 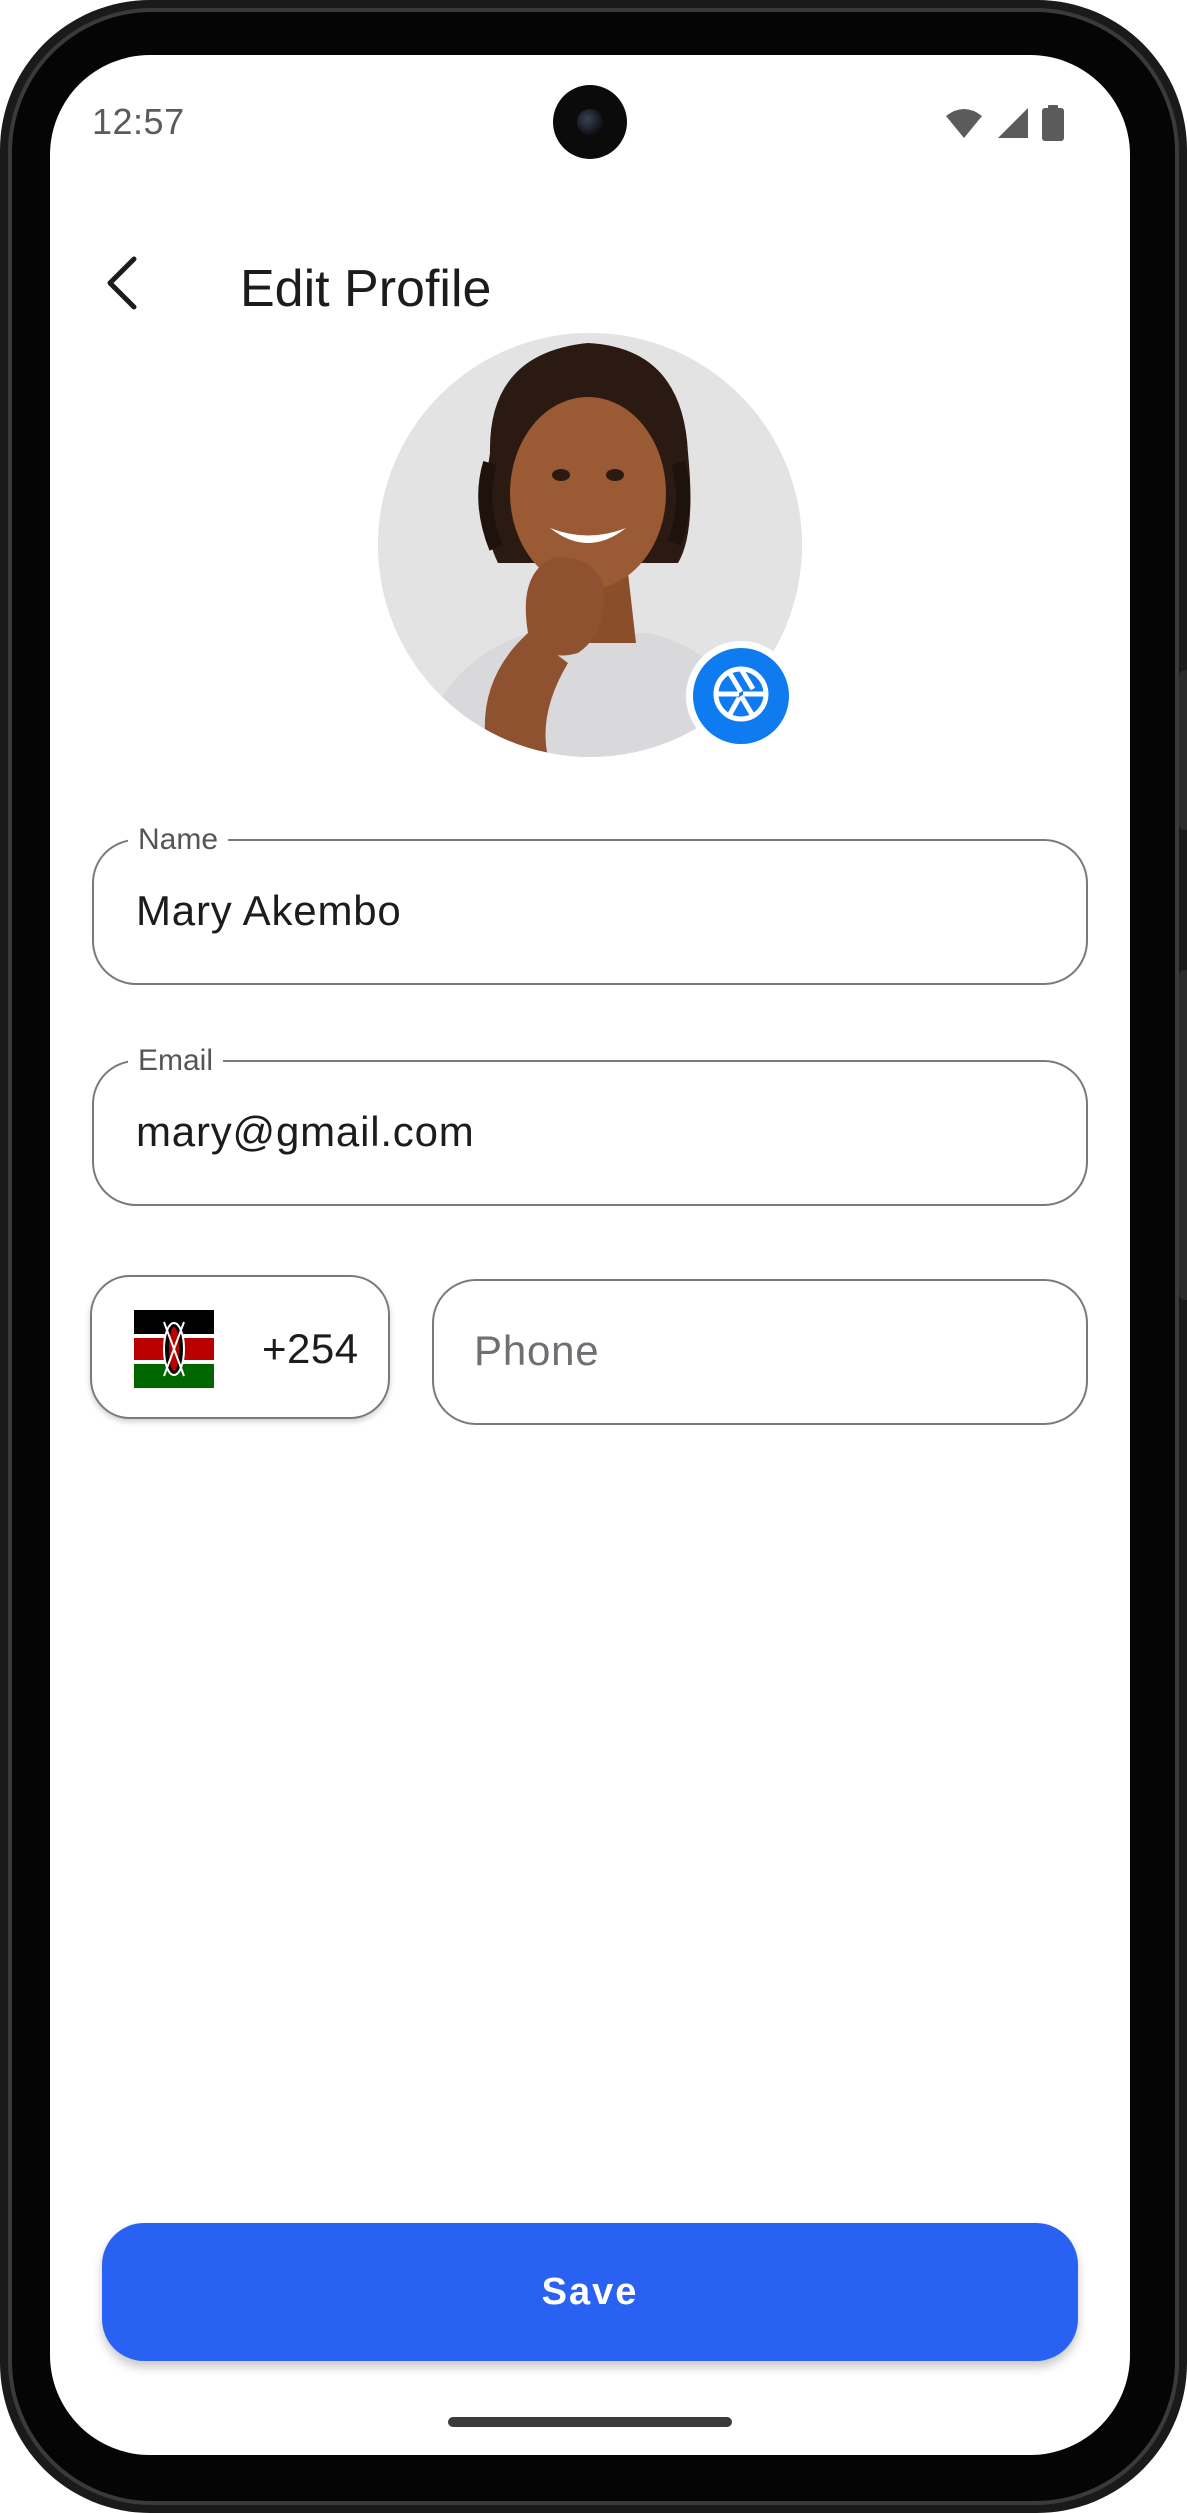 I want to click on chevron-left-icon, so click(x=122, y=285).